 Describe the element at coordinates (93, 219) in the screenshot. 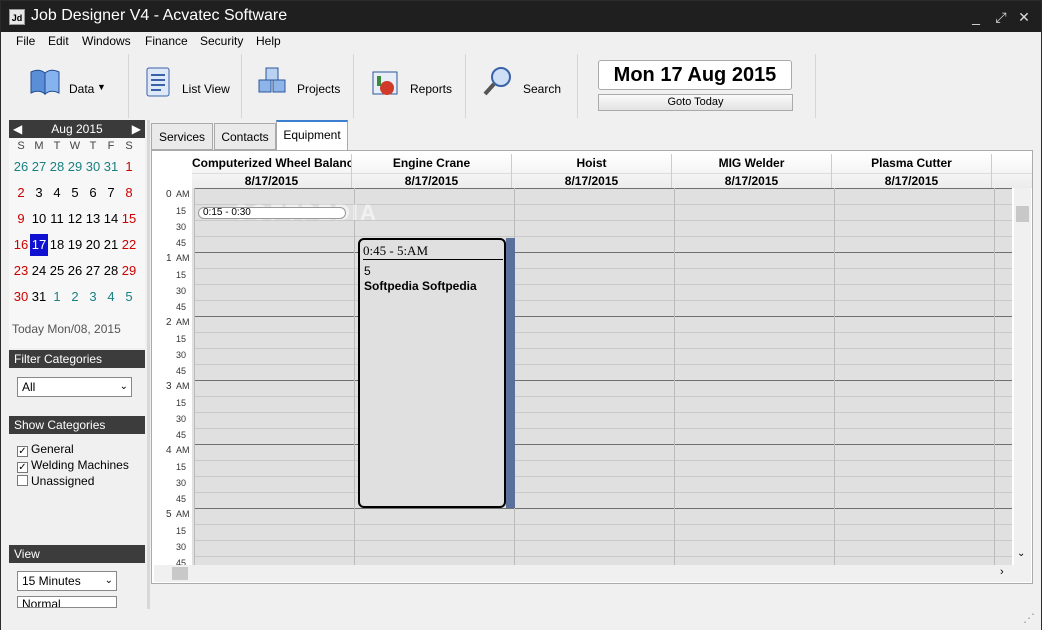

I see `calendar-day: 13` at that location.